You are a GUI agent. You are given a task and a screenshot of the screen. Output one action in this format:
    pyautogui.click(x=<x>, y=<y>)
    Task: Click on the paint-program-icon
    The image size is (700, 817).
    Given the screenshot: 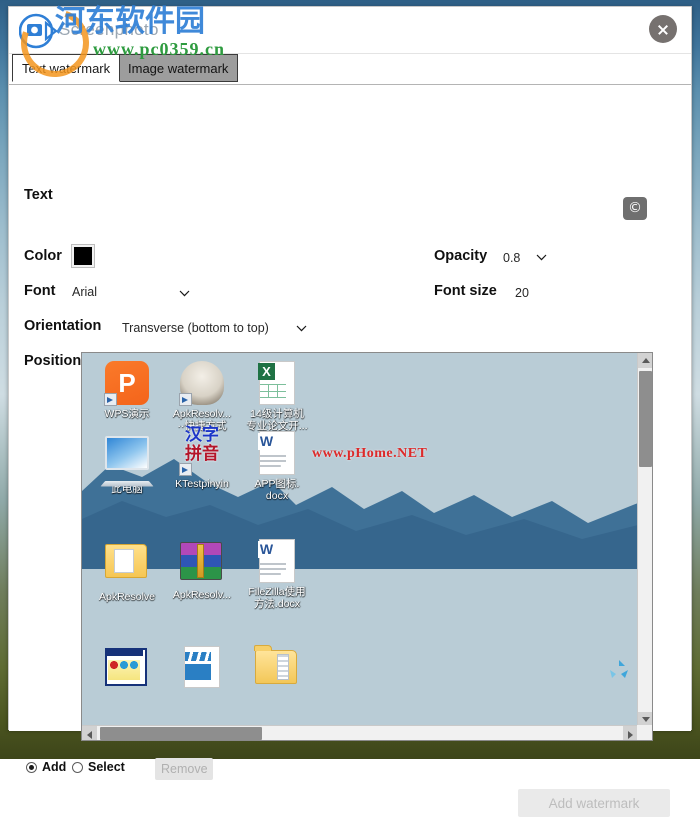 What is the action you would take?
    pyautogui.click(x=127, y=670)
    